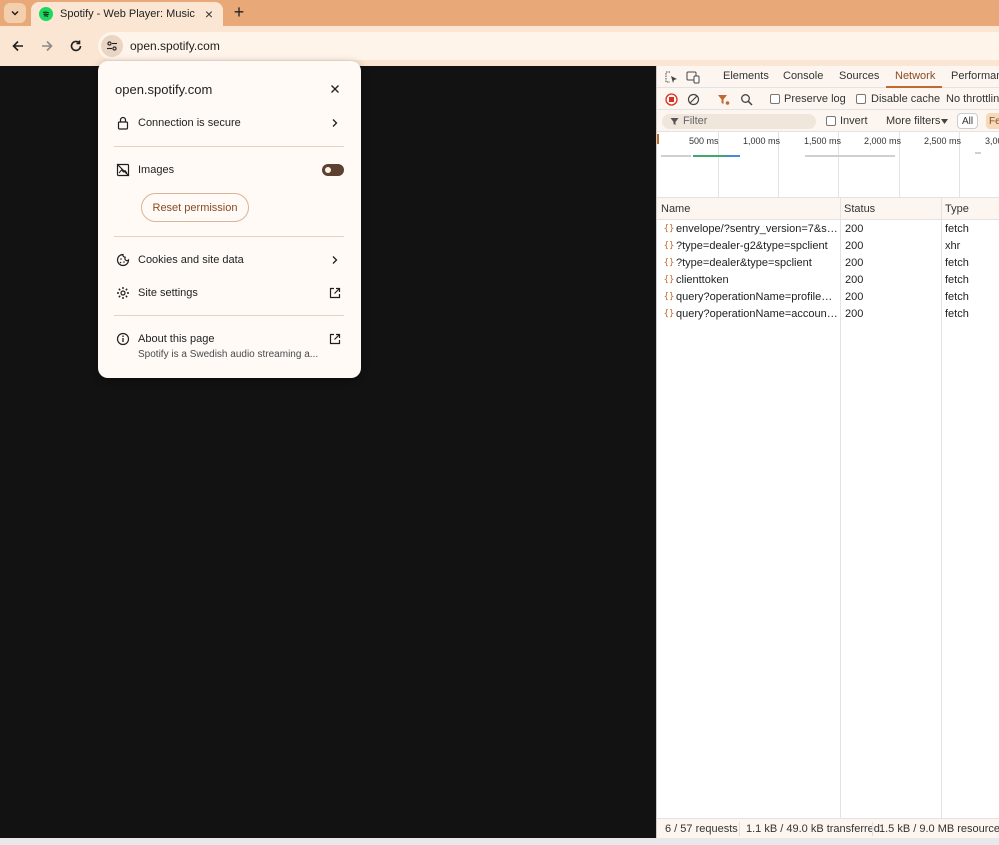 Image resolution: width=999 pixels, height=845 pixels. Describe the element at coordinates (861, 99) in the screenshot. I see `disable-cache-checkbox` at that location.